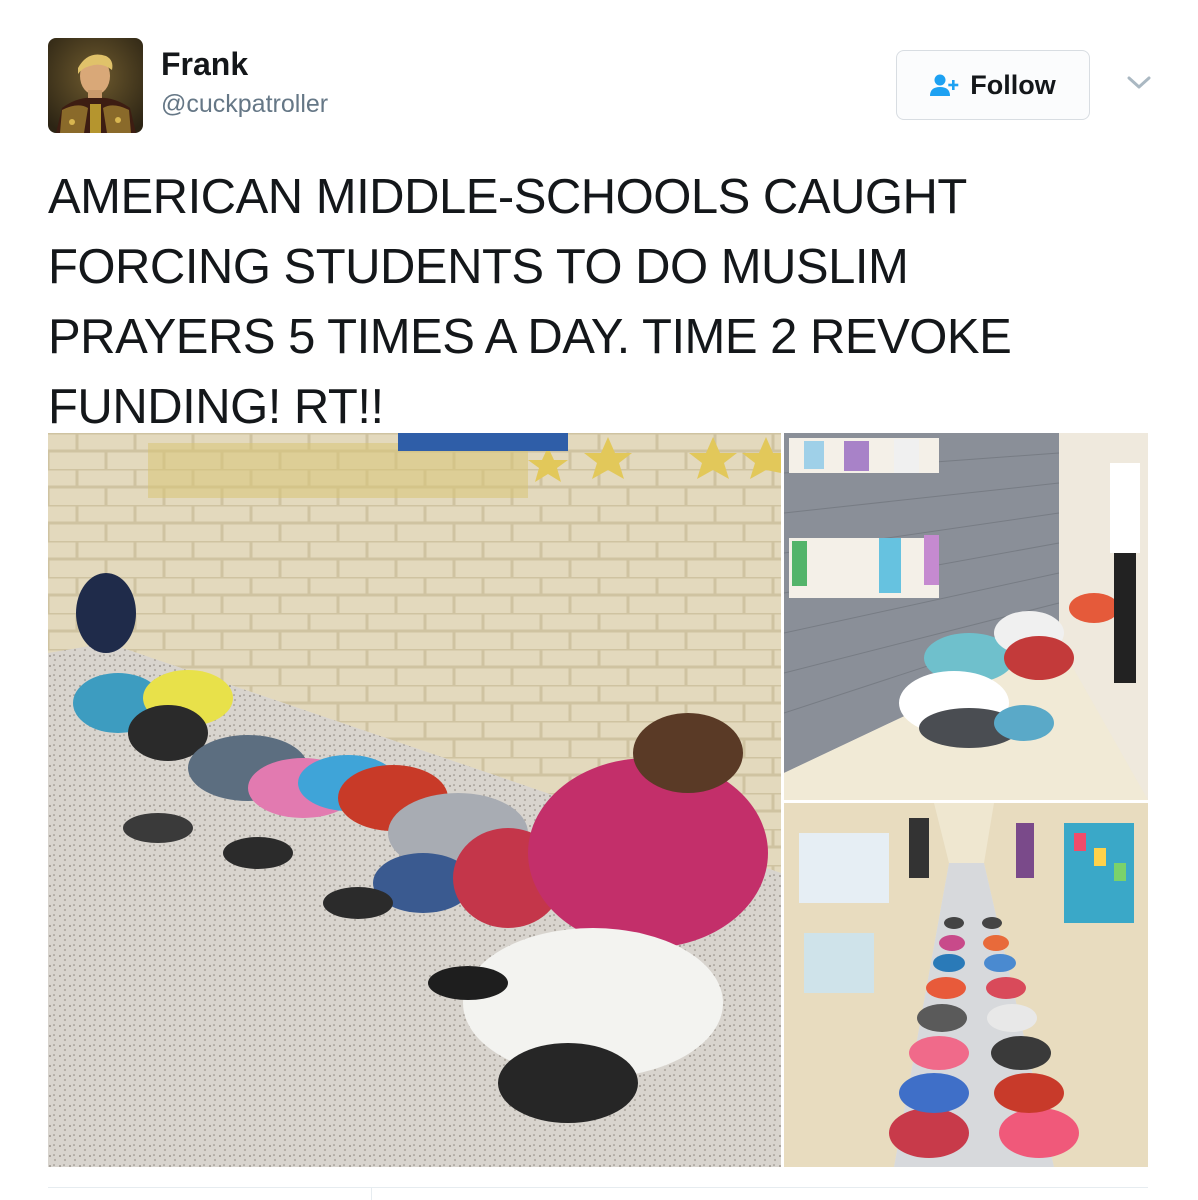 The height and width of the screenshot is (1200, 1198). Describe the element at coordinates (598, 1187) in the screenshot. I see `footer-divider` at that location.